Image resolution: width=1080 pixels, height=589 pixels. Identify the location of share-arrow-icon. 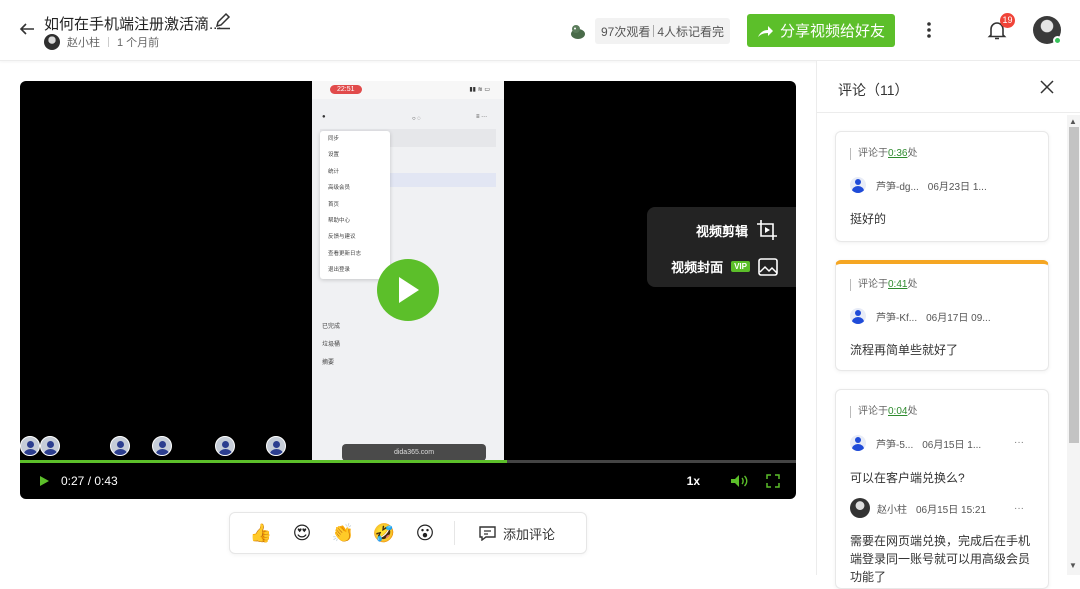
(765, 31).